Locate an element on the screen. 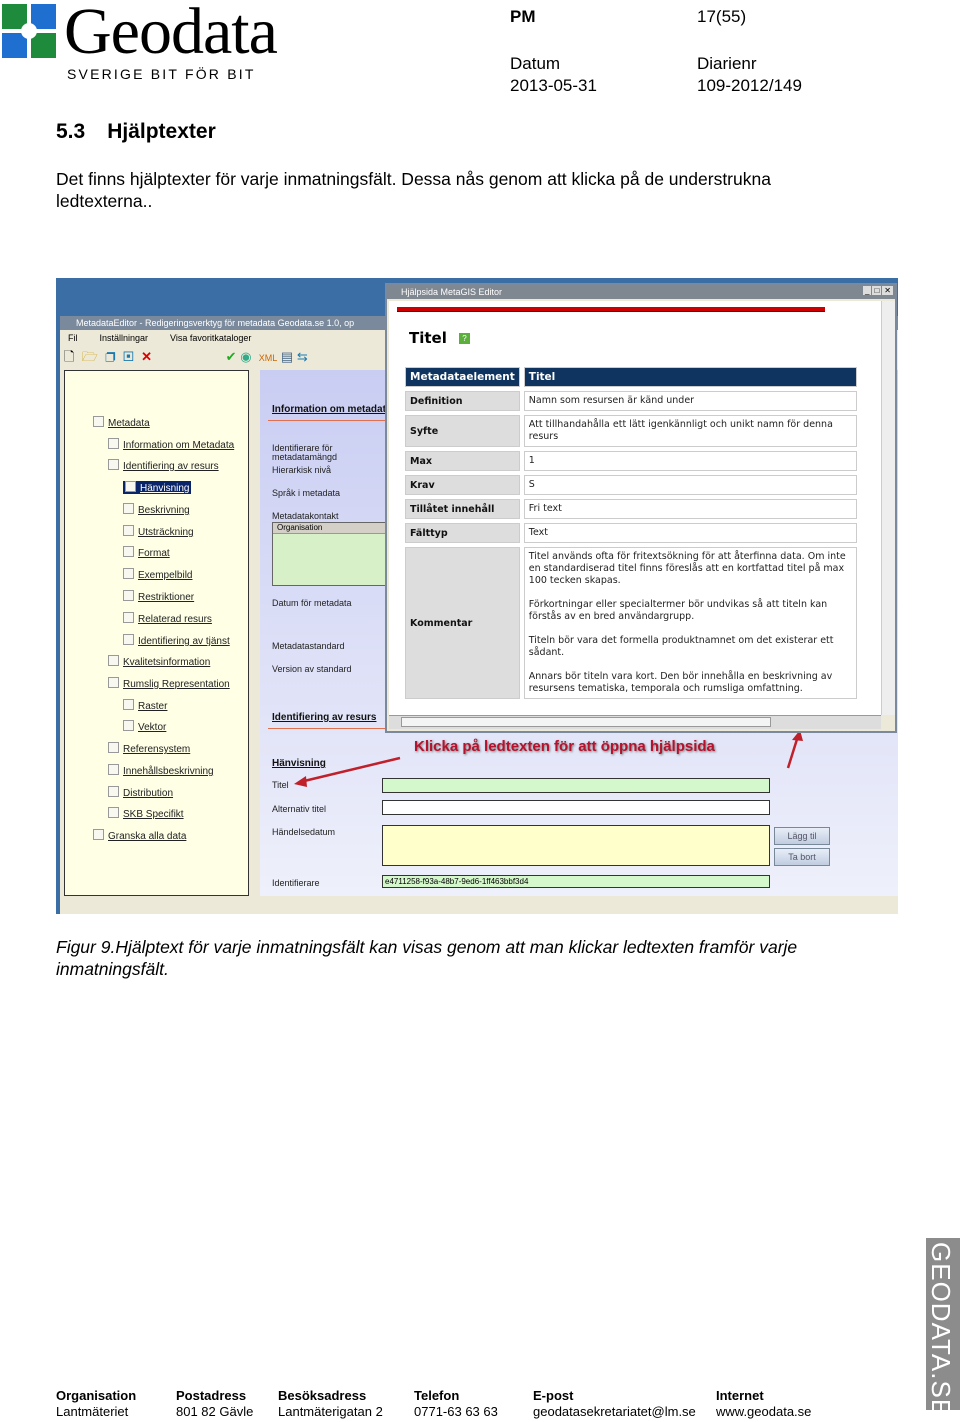 The image size is (960, 1422). help-row: Tillåtet innehåll Fri text is located at coordinates (631, 509).